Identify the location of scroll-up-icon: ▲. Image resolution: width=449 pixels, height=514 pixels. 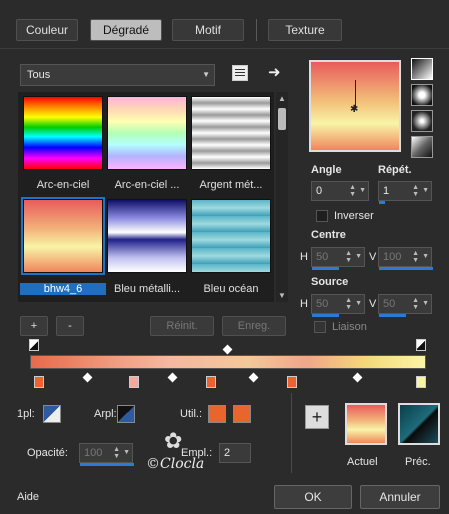
(282, 98).